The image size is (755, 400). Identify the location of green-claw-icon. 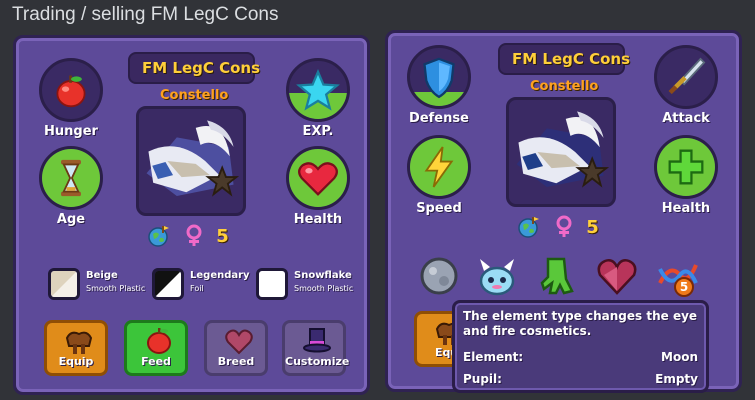
(557, 276).